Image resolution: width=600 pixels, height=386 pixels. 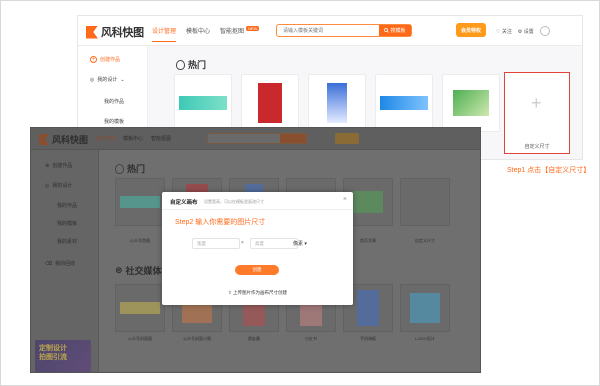 I want to click on promo-line1: 定制设计, so click(x=53, y=348).